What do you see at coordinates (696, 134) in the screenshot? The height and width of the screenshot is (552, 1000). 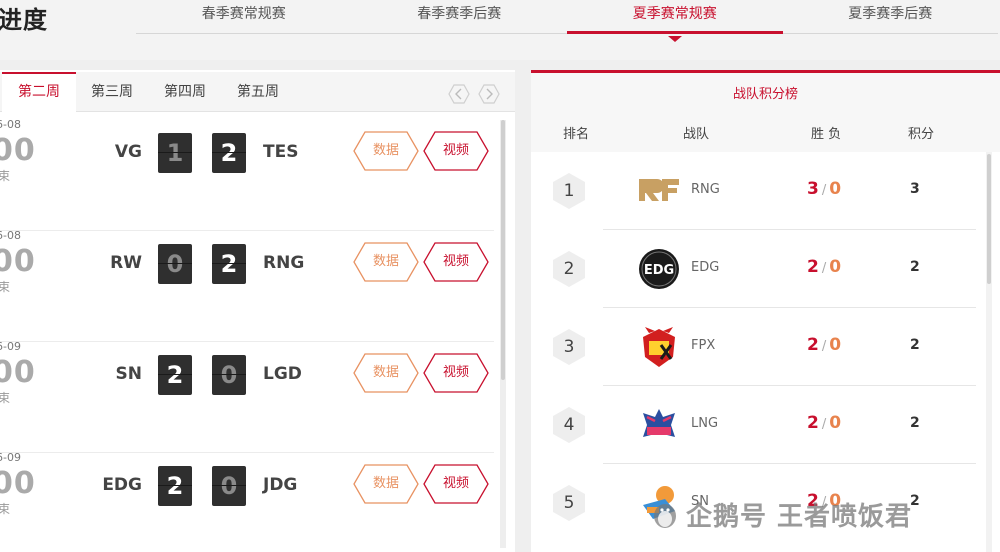 I see `header-team: 战队` at bounding box center [696, 134].